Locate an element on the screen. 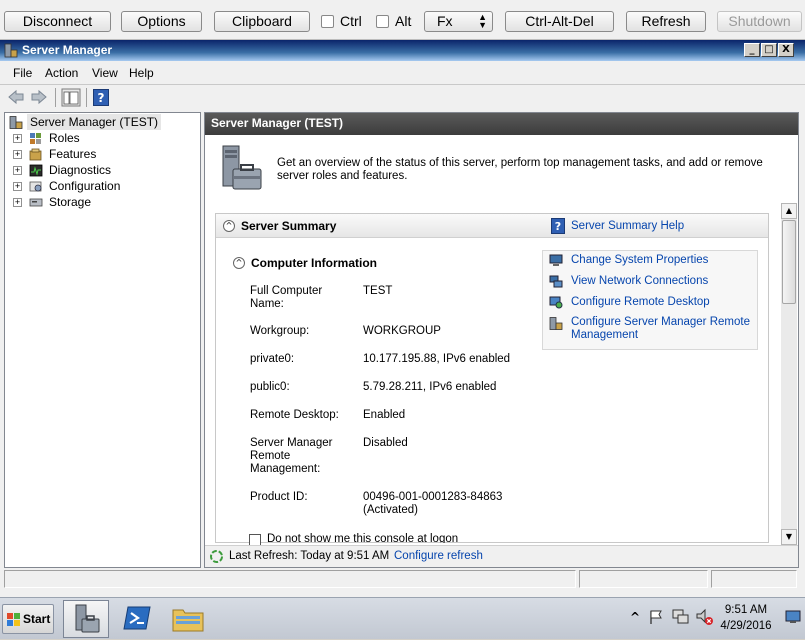  alt-label: Alt is located at coordinates (403, 21).